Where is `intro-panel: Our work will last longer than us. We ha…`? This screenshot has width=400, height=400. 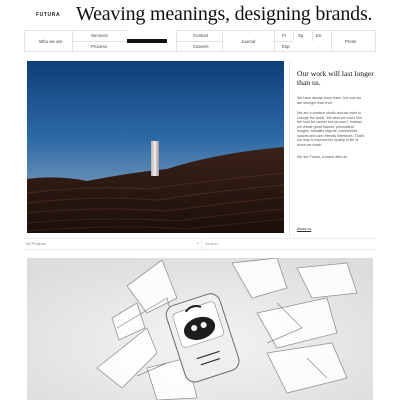
intro-panel: Our work will last longer than us. We ha… is located at coordinates (332, 149).